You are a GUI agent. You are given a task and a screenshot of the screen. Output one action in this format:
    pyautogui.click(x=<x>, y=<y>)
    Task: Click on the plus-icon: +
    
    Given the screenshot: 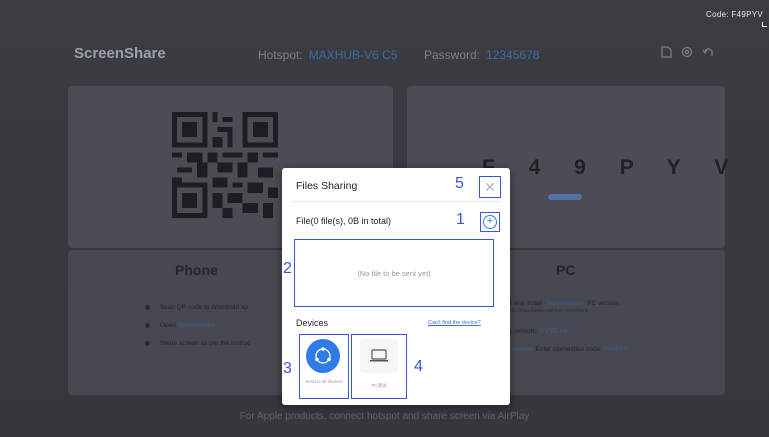 What is the action you would take?
    pyautogui.click(x=490, y=222)
    